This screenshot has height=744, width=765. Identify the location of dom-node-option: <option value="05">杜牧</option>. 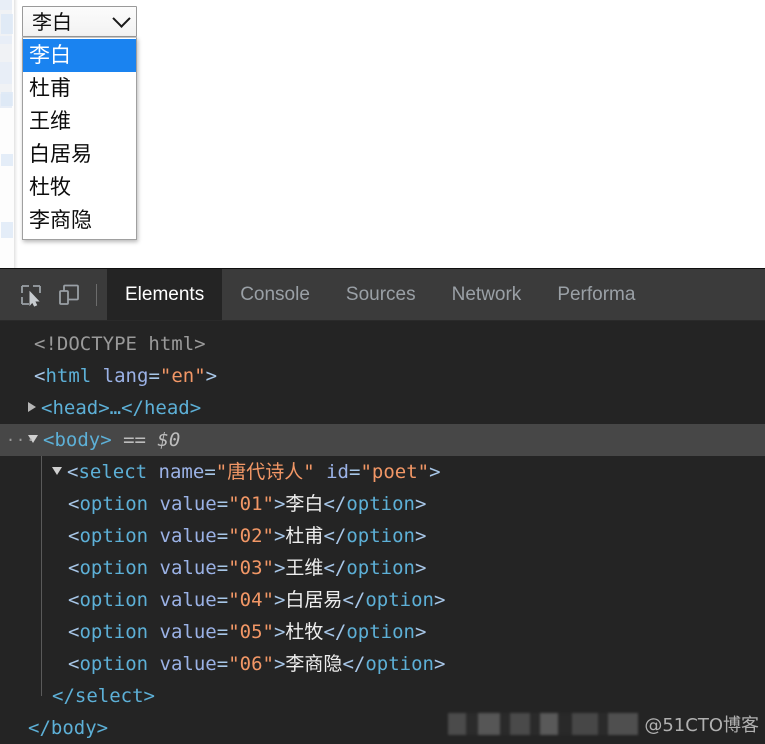
(382, 632).